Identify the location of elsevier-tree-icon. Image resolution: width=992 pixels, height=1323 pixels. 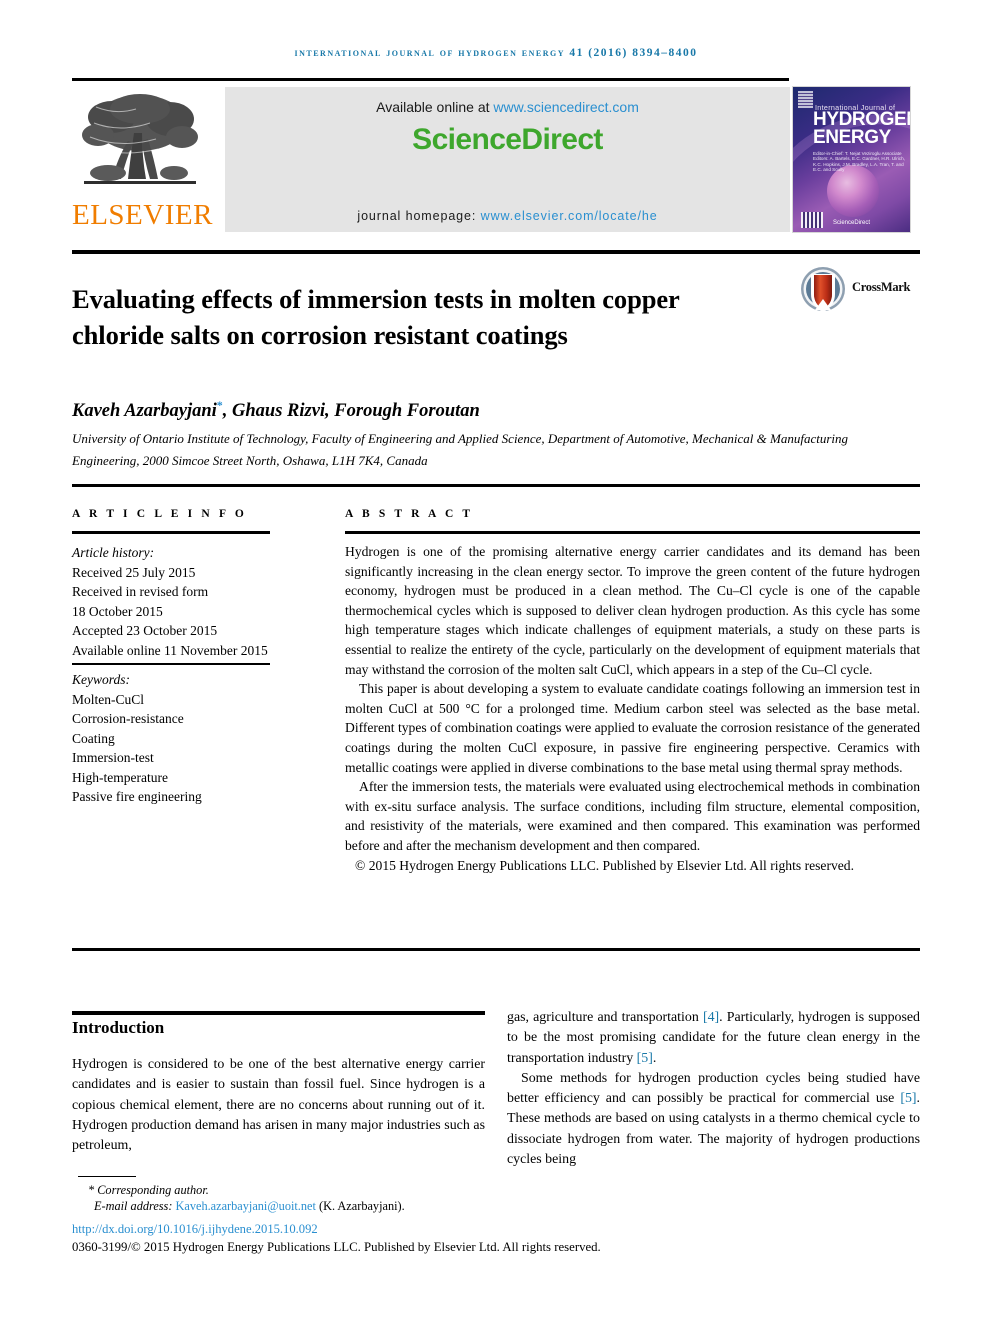
(140, 139).